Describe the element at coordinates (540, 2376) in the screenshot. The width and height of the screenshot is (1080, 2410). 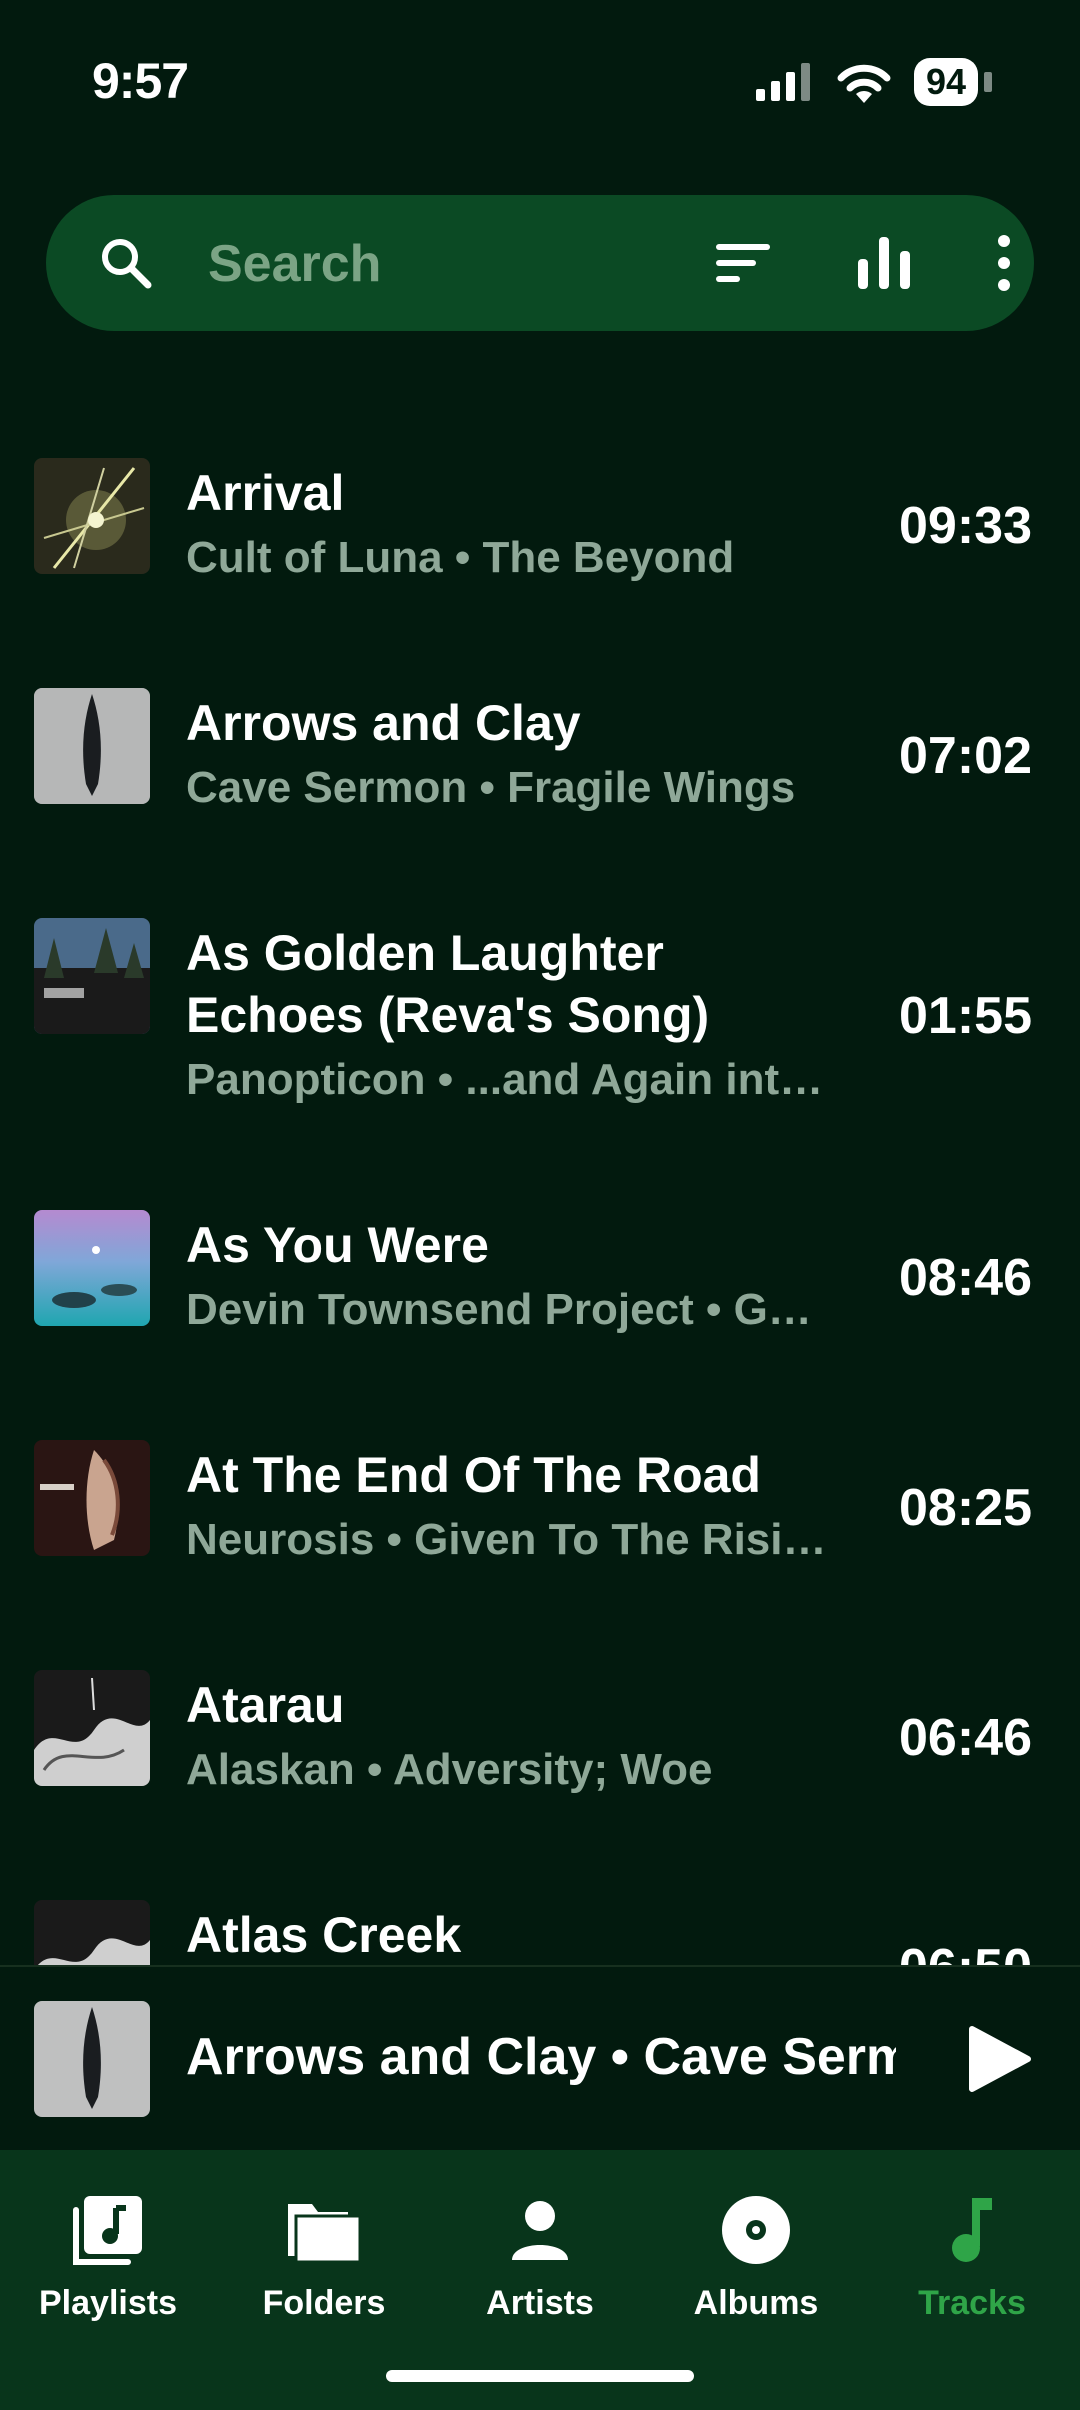
I see `home-indicator` at that location.